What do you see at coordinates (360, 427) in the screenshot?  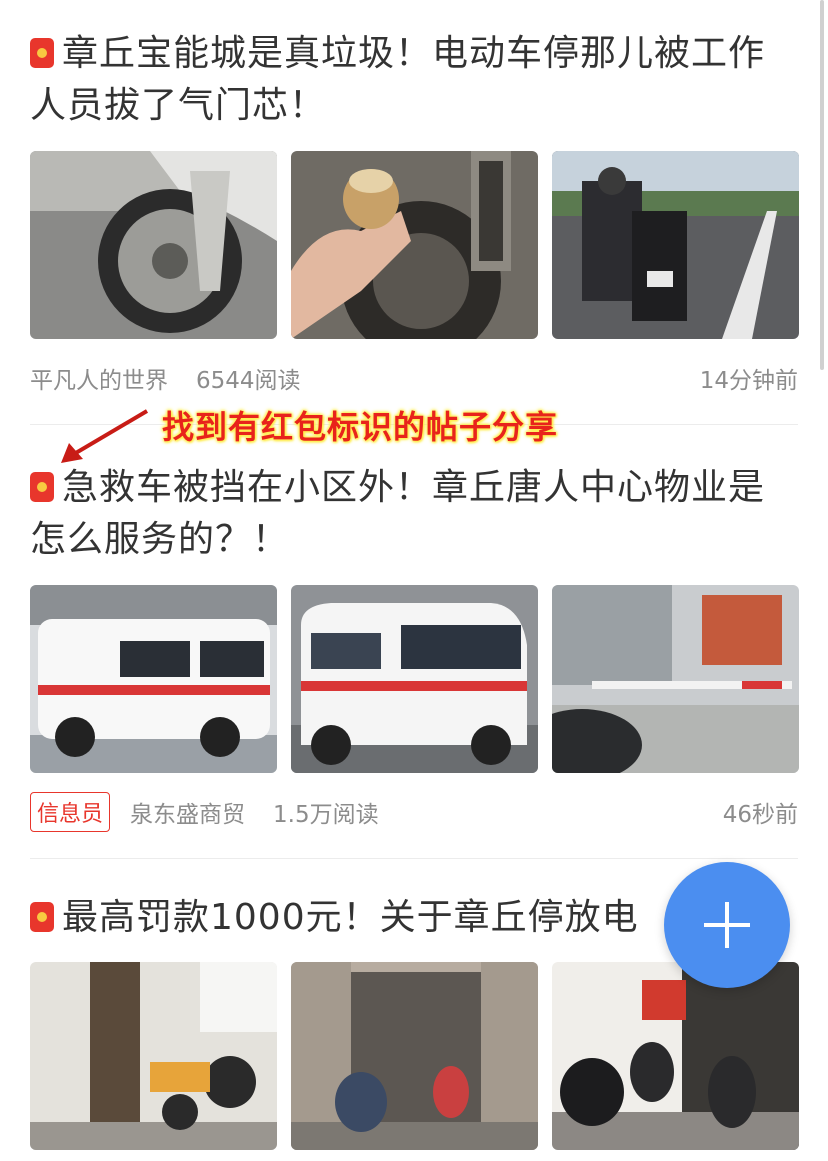 I see `annotation-text: 找到有红包标识的帖子分享` at bounding box center [360, 427].